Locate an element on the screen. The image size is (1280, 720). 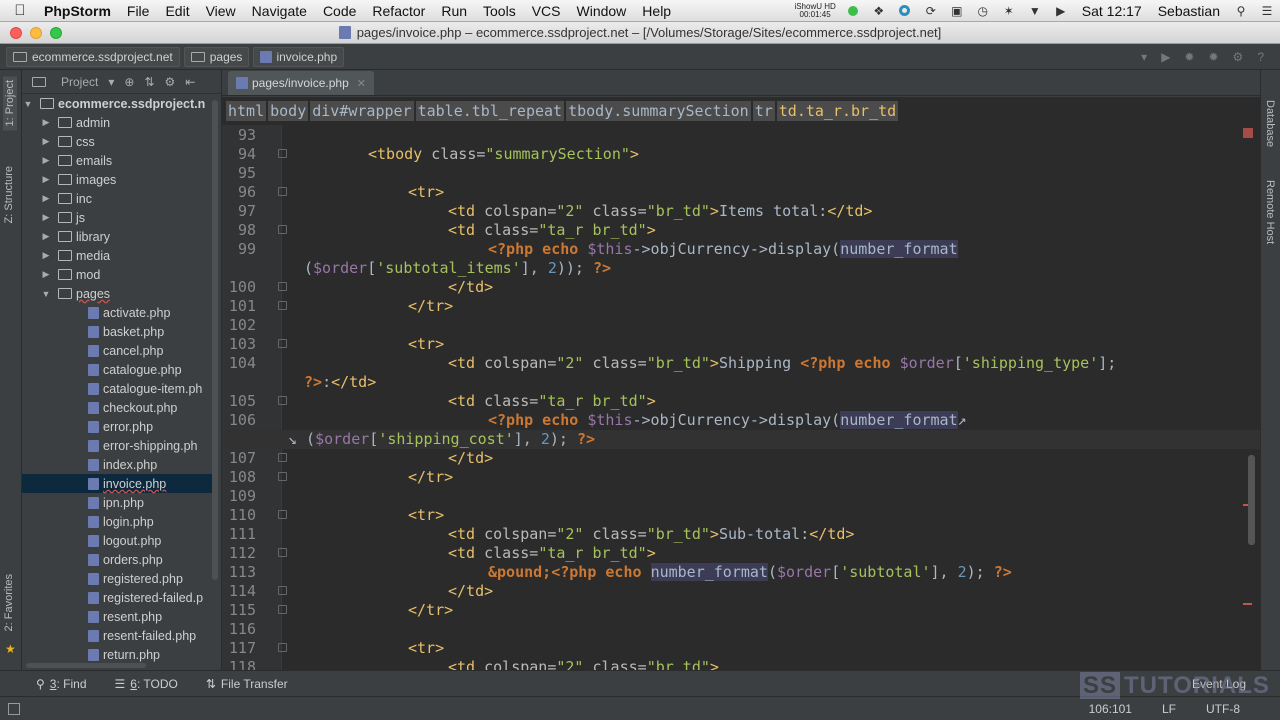
window-minimize-button is located at coordinates (36, 33).